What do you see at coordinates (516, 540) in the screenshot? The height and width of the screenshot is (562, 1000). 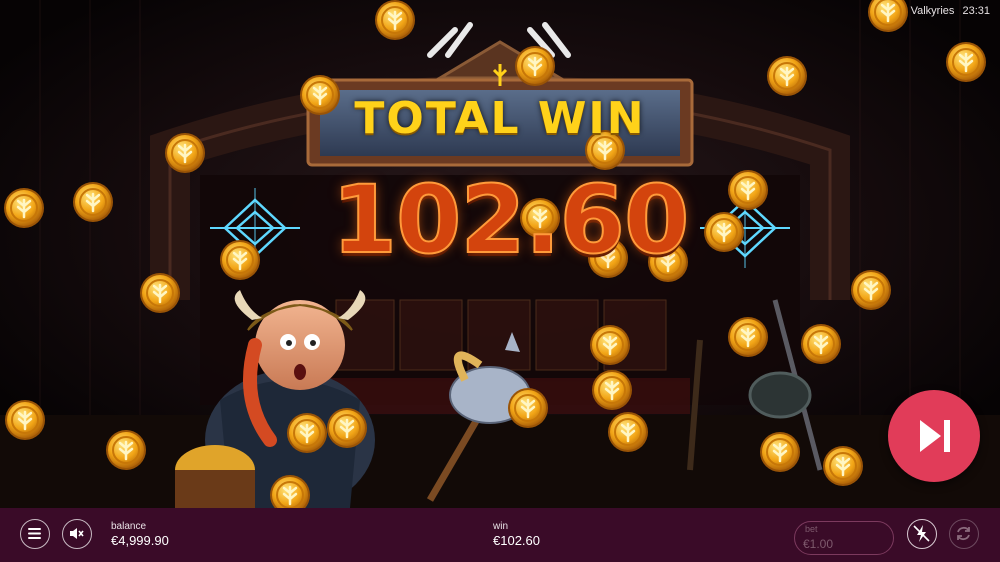 I see `win-value: €102.60` at bounding box center [516, 540].